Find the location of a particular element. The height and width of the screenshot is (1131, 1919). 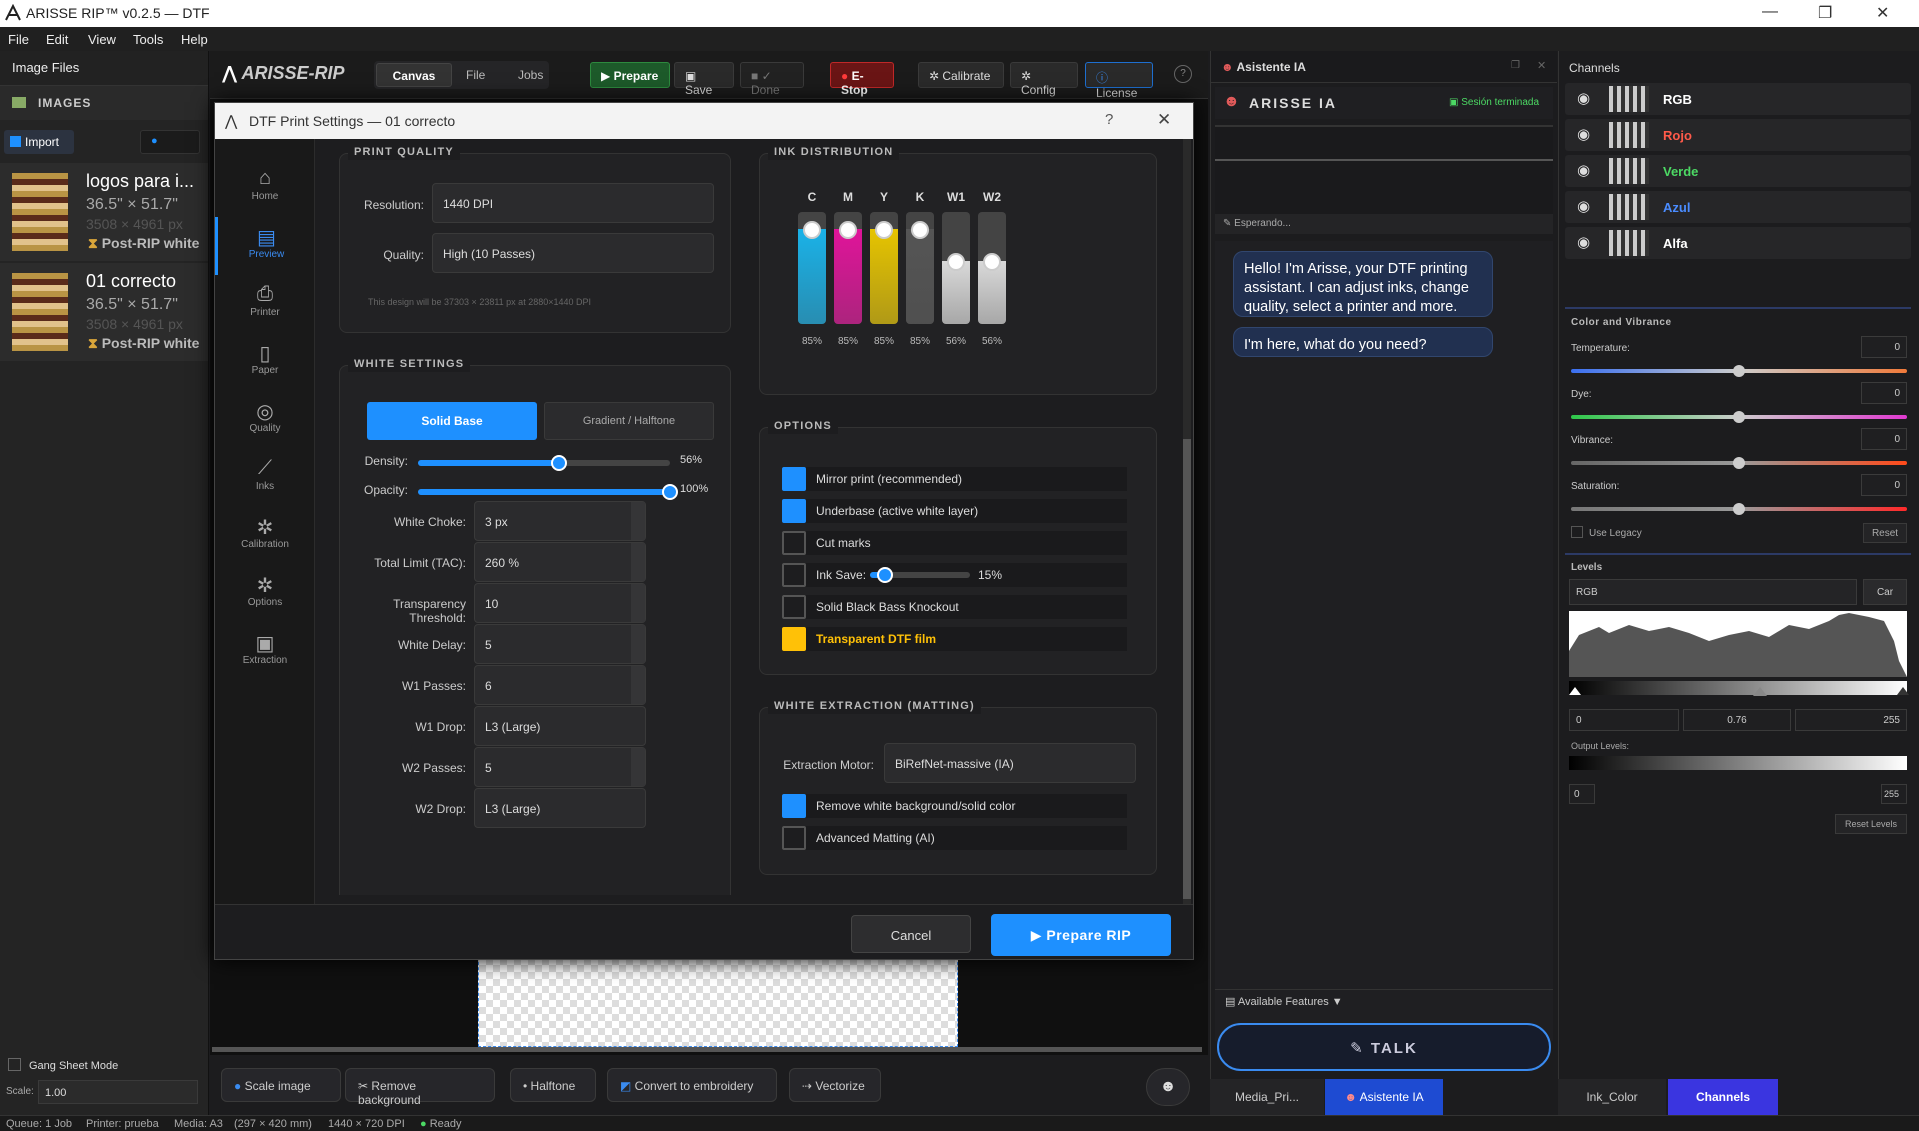

use-legacy-checkbox is located at coordinates (1577, 532).